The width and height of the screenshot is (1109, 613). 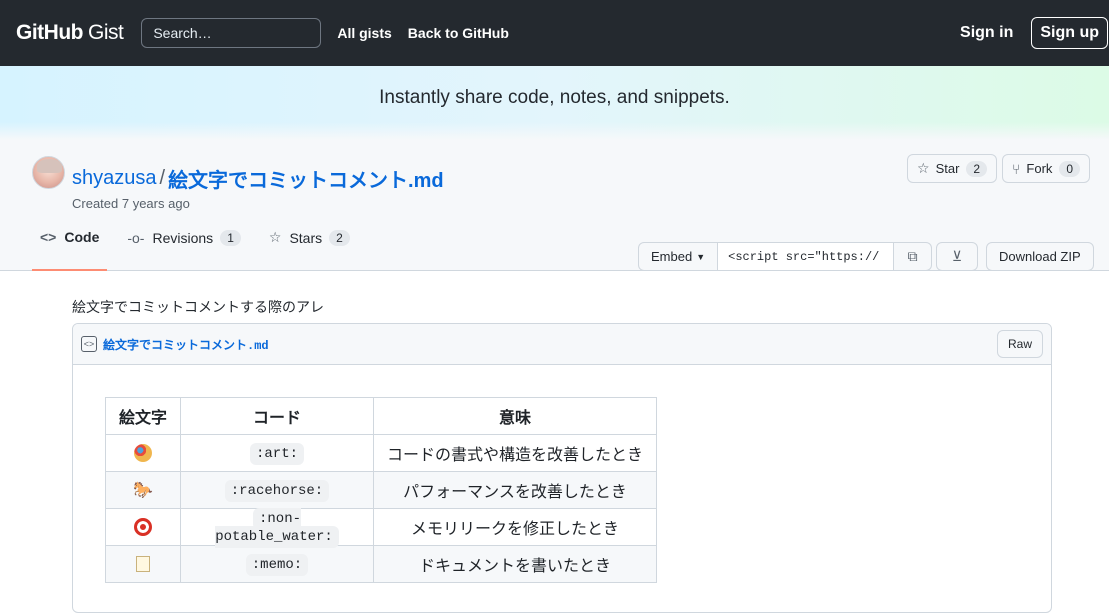 I want to click on emoji-cell: 🐎, so click(x=143, y=490).